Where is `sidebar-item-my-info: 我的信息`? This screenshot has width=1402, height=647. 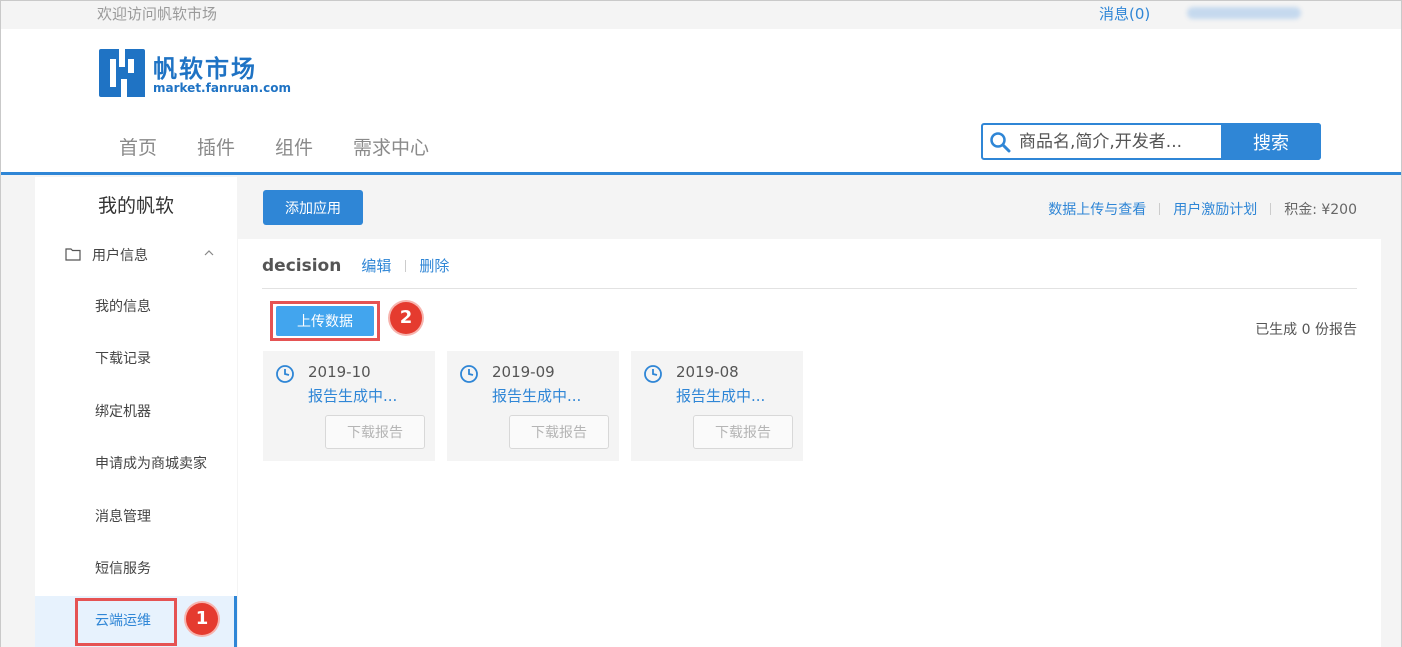 sidebar-item-my-info: 我的信息 is located at coordinates (136, 307).